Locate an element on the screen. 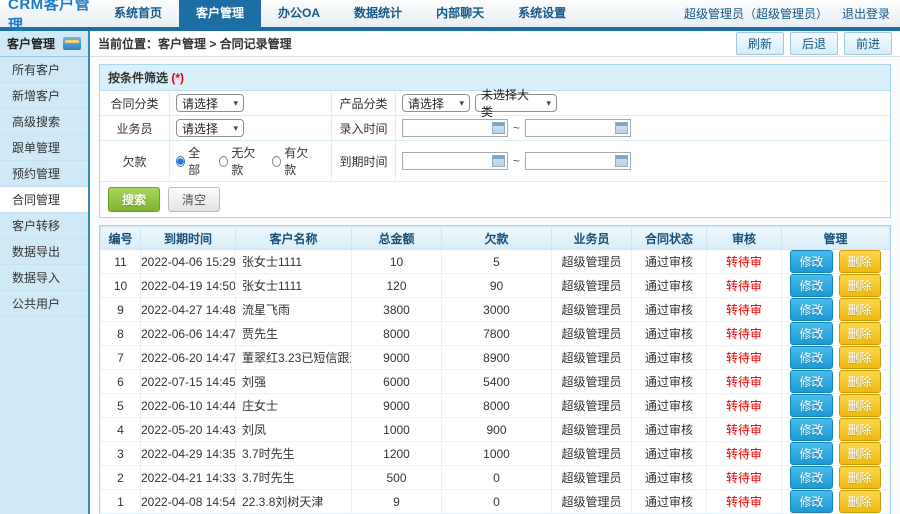 The image size is (900, 514). cell-total: 1200 is located at coordinates (396, 453).